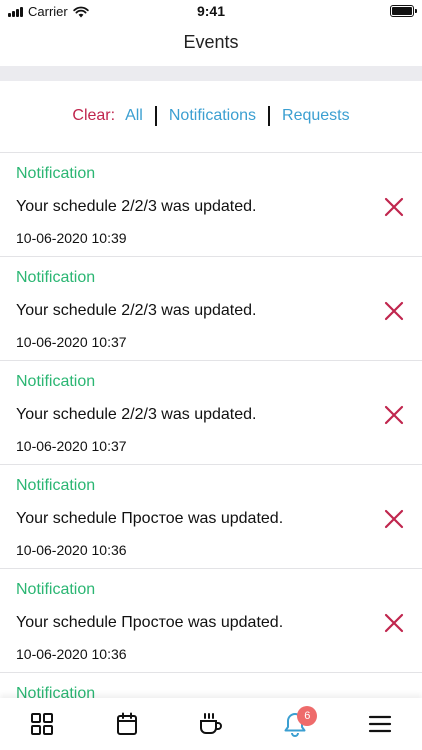 Image resolution: width=422 pixels, height=750 pixels. I want to click on grid-icon, so click(42, 724).